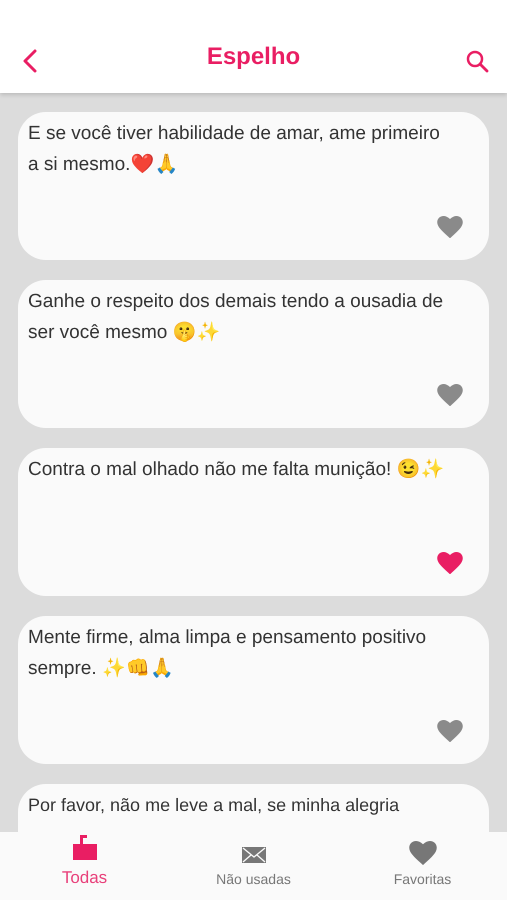  Describe the element at coordinates (422, 866) in the screenshot. I see `tab: Favoritas` at that location.